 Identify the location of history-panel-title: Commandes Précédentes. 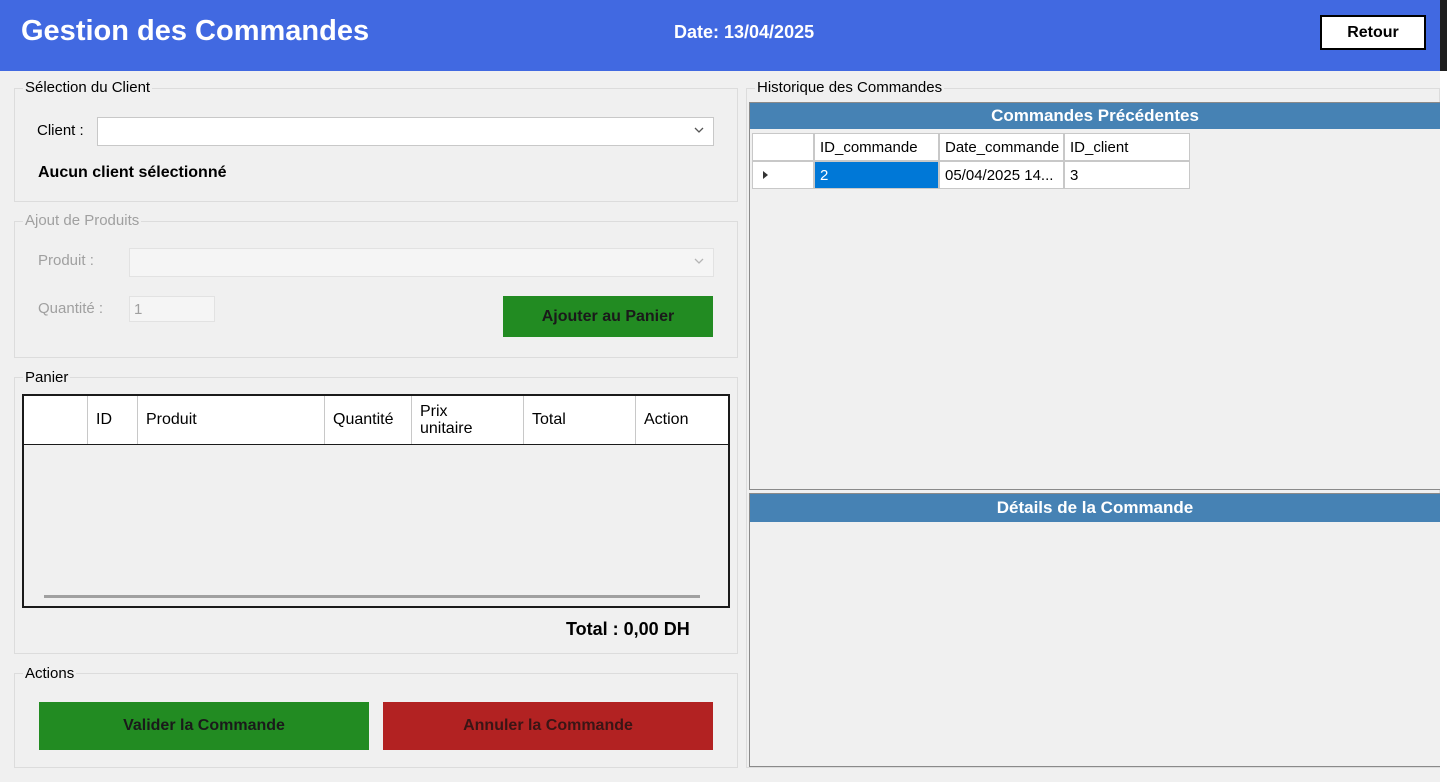
(1095, 116).